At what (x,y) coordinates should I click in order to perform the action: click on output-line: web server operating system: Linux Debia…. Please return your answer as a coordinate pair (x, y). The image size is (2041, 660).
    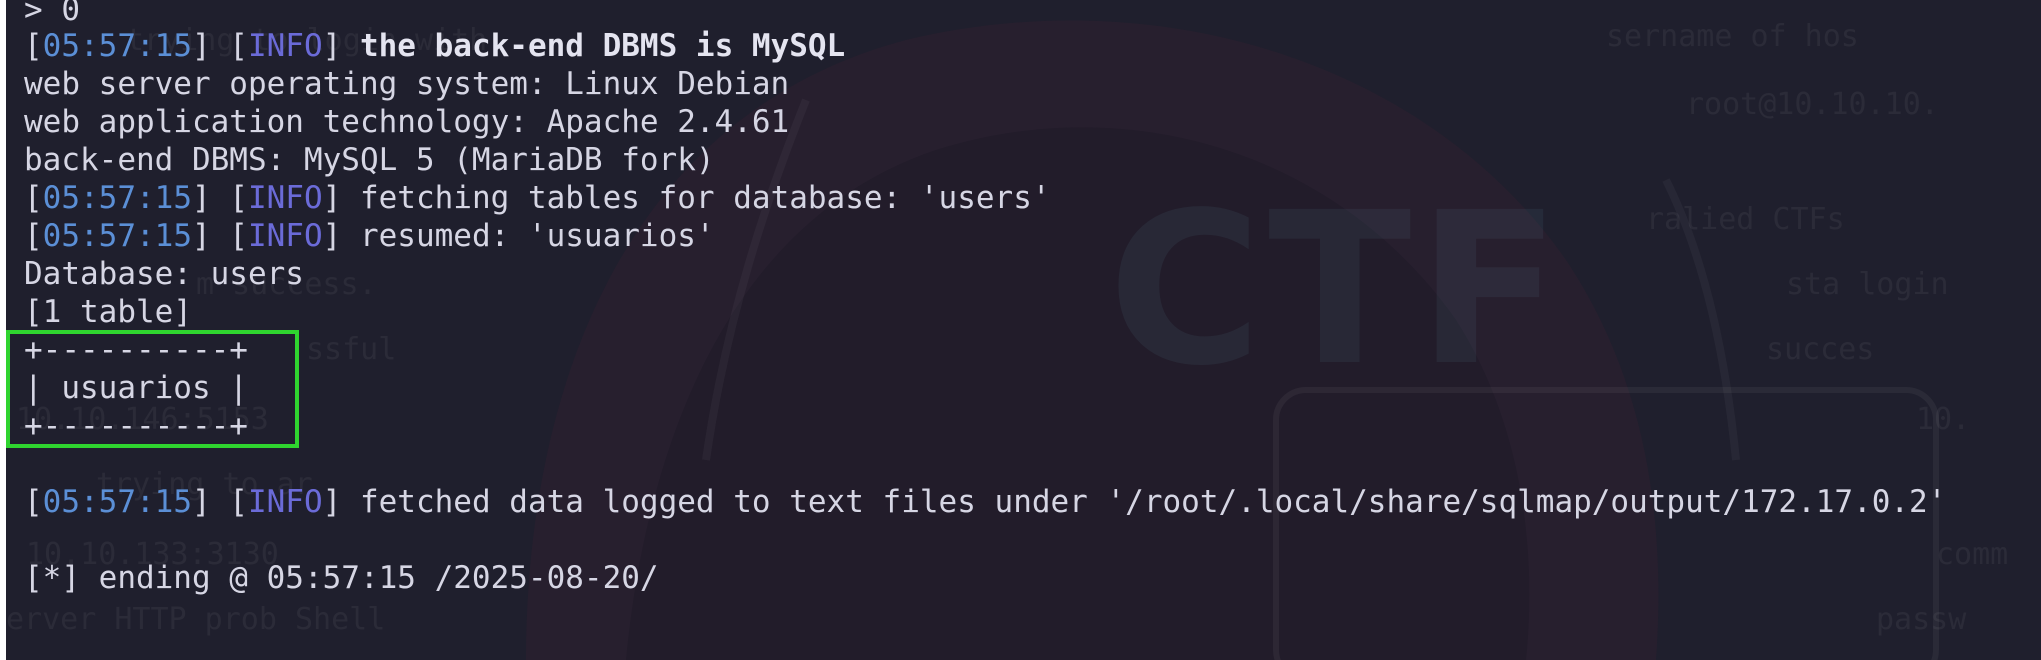
    Looking at the image, I should click on (407, 84).